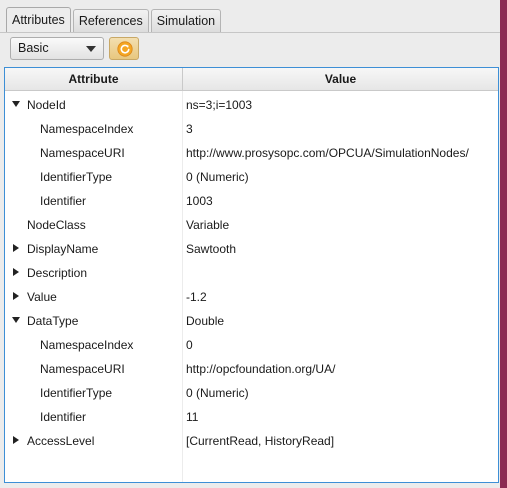  What do you see at coordinates (251, 297) in the screenshot?
I see `table-row: Value -1.2` at bounding box center [251, 297].